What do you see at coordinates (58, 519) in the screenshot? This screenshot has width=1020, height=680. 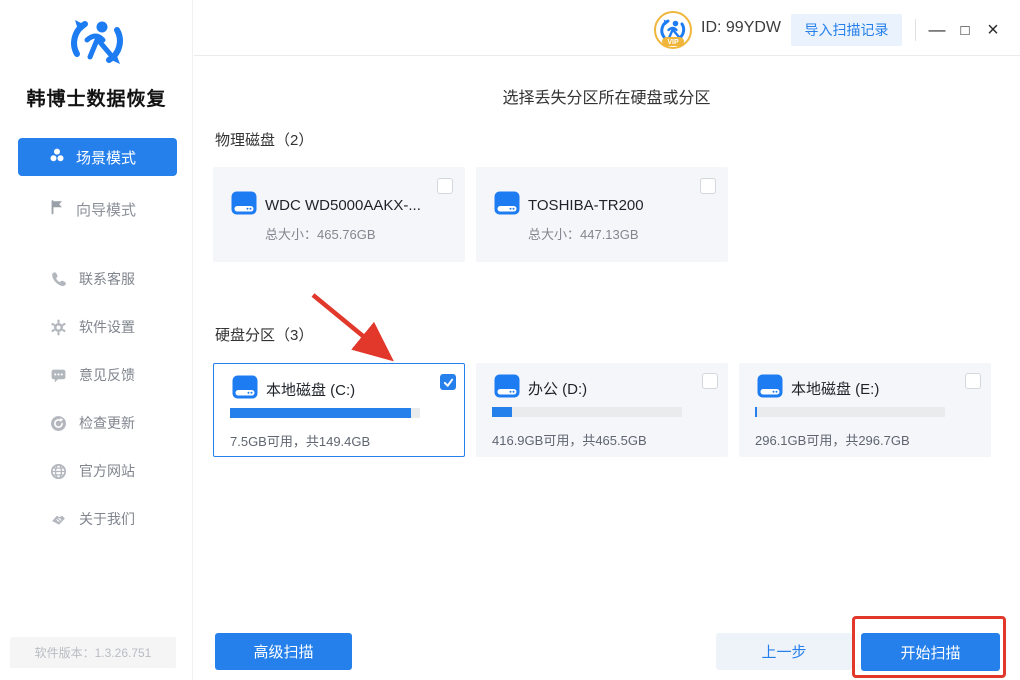 I see `about-icon` at bounding box center [58, 519].